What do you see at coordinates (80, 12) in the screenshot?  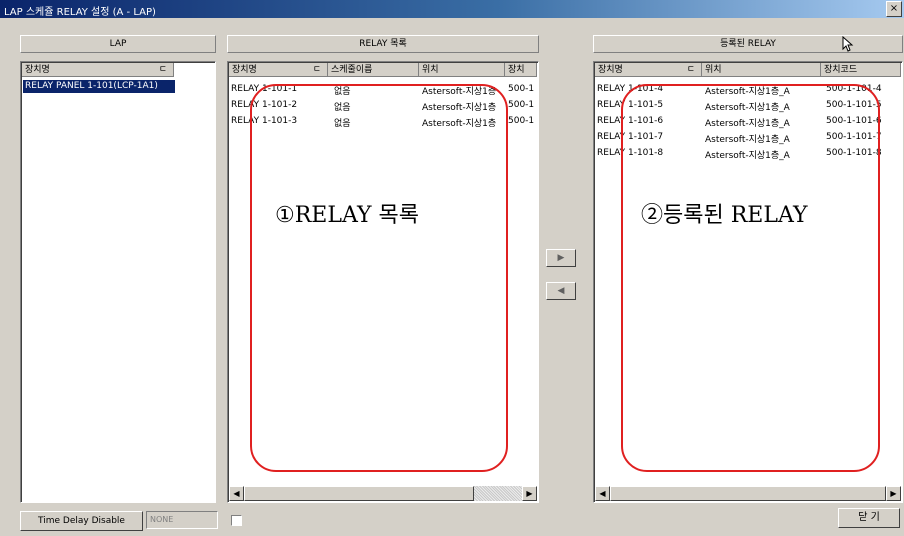 I see `window-title: LAP 스케쥴 RELAY 설정 (A - LAP)` at bounding box center [80, 12].